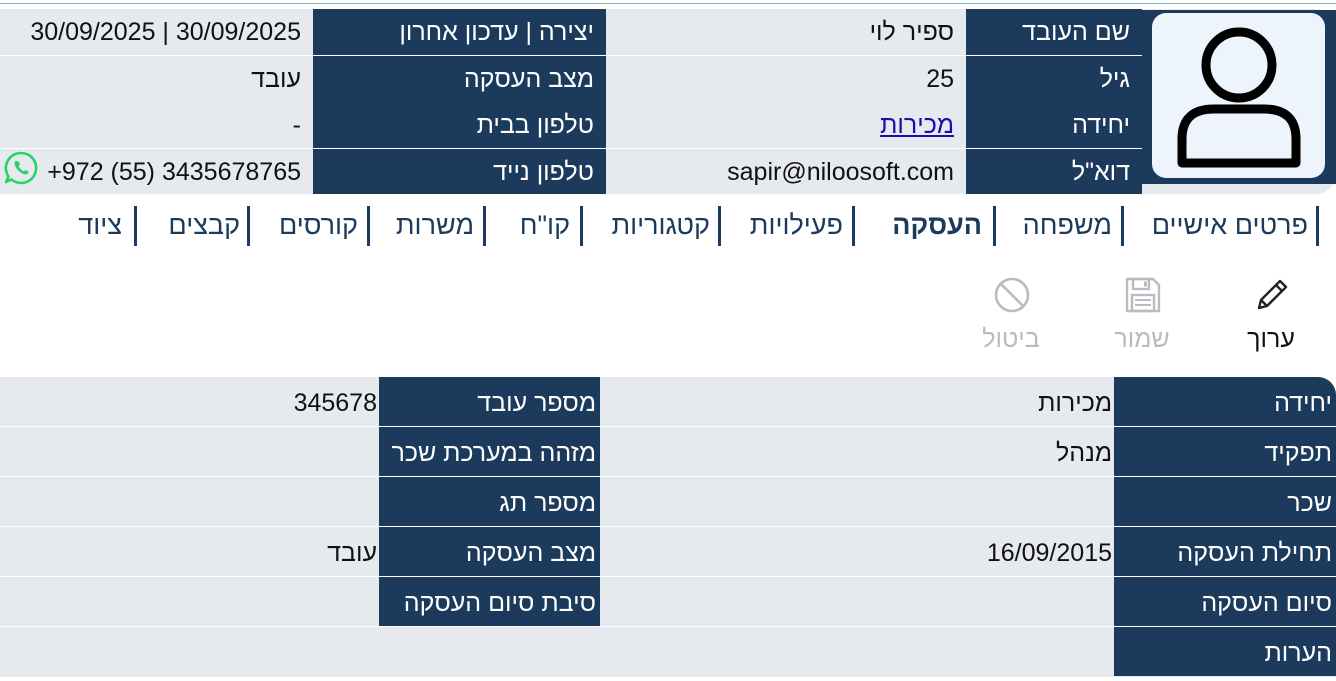 This screenshot has height=681, width=1336. I want to click on floppy-disk-icon, so click(1143, 295).